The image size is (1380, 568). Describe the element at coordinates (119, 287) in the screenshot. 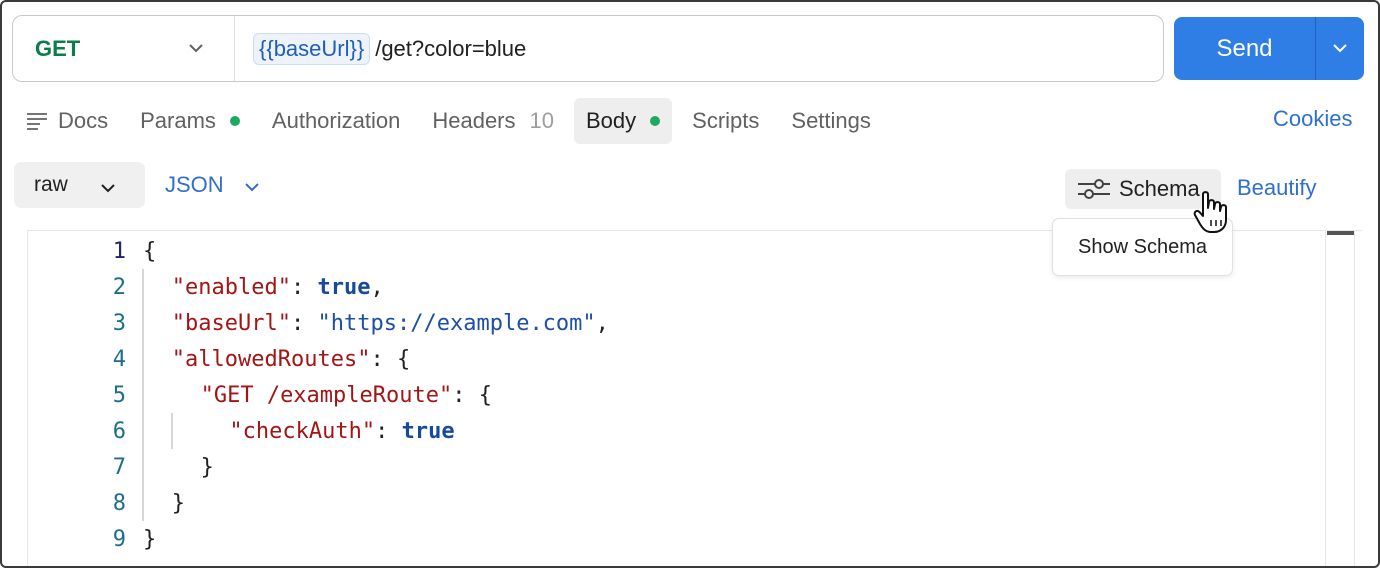

I see `line-number: 2` at that location.